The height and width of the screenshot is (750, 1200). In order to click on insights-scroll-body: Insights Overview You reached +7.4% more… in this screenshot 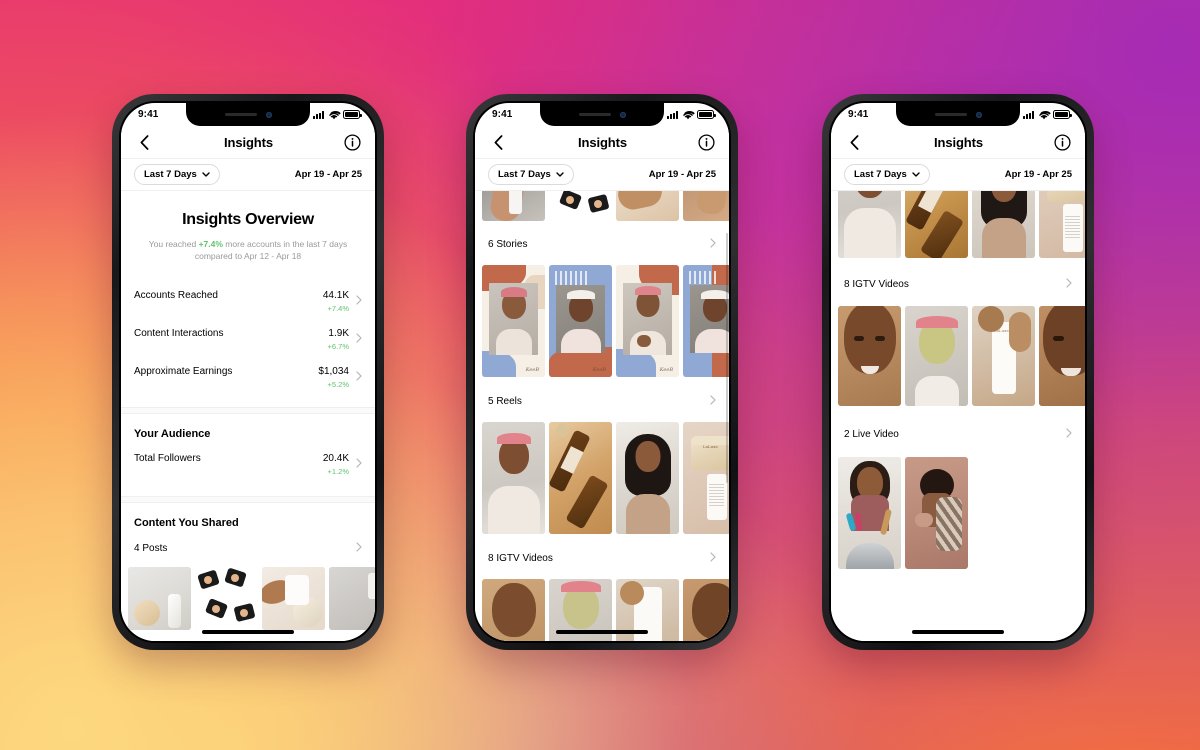, I will do `click(248, 416)`.